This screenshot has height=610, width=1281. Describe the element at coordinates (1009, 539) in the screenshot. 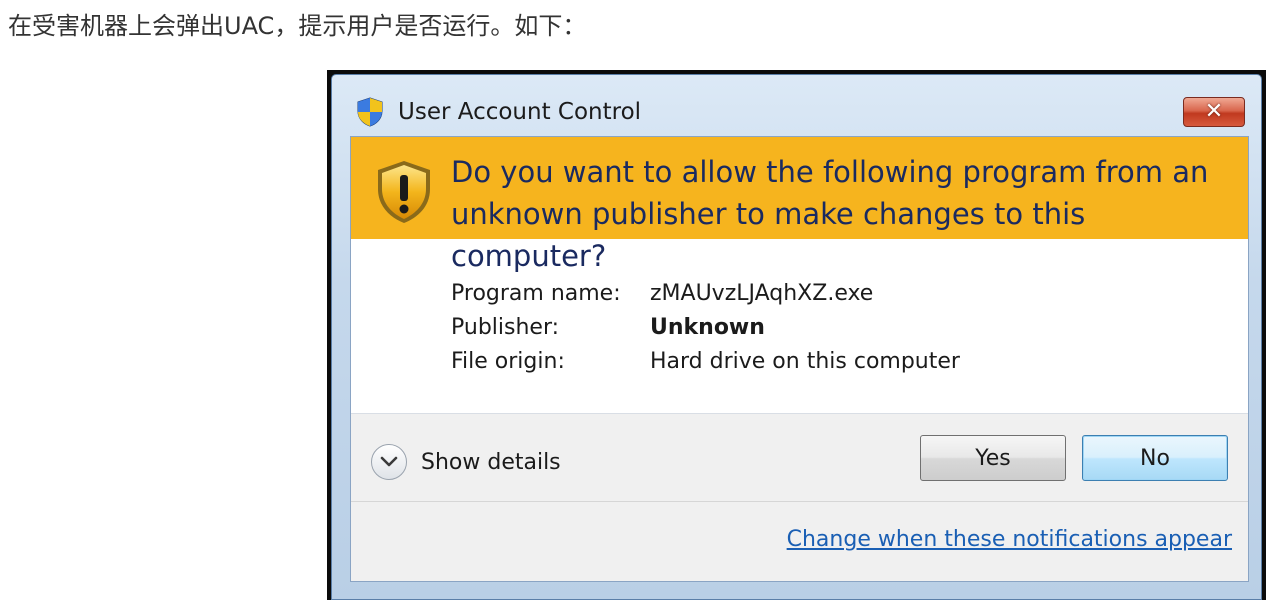

I see `change-notifications-link: Change when these notifications appear` at that location.